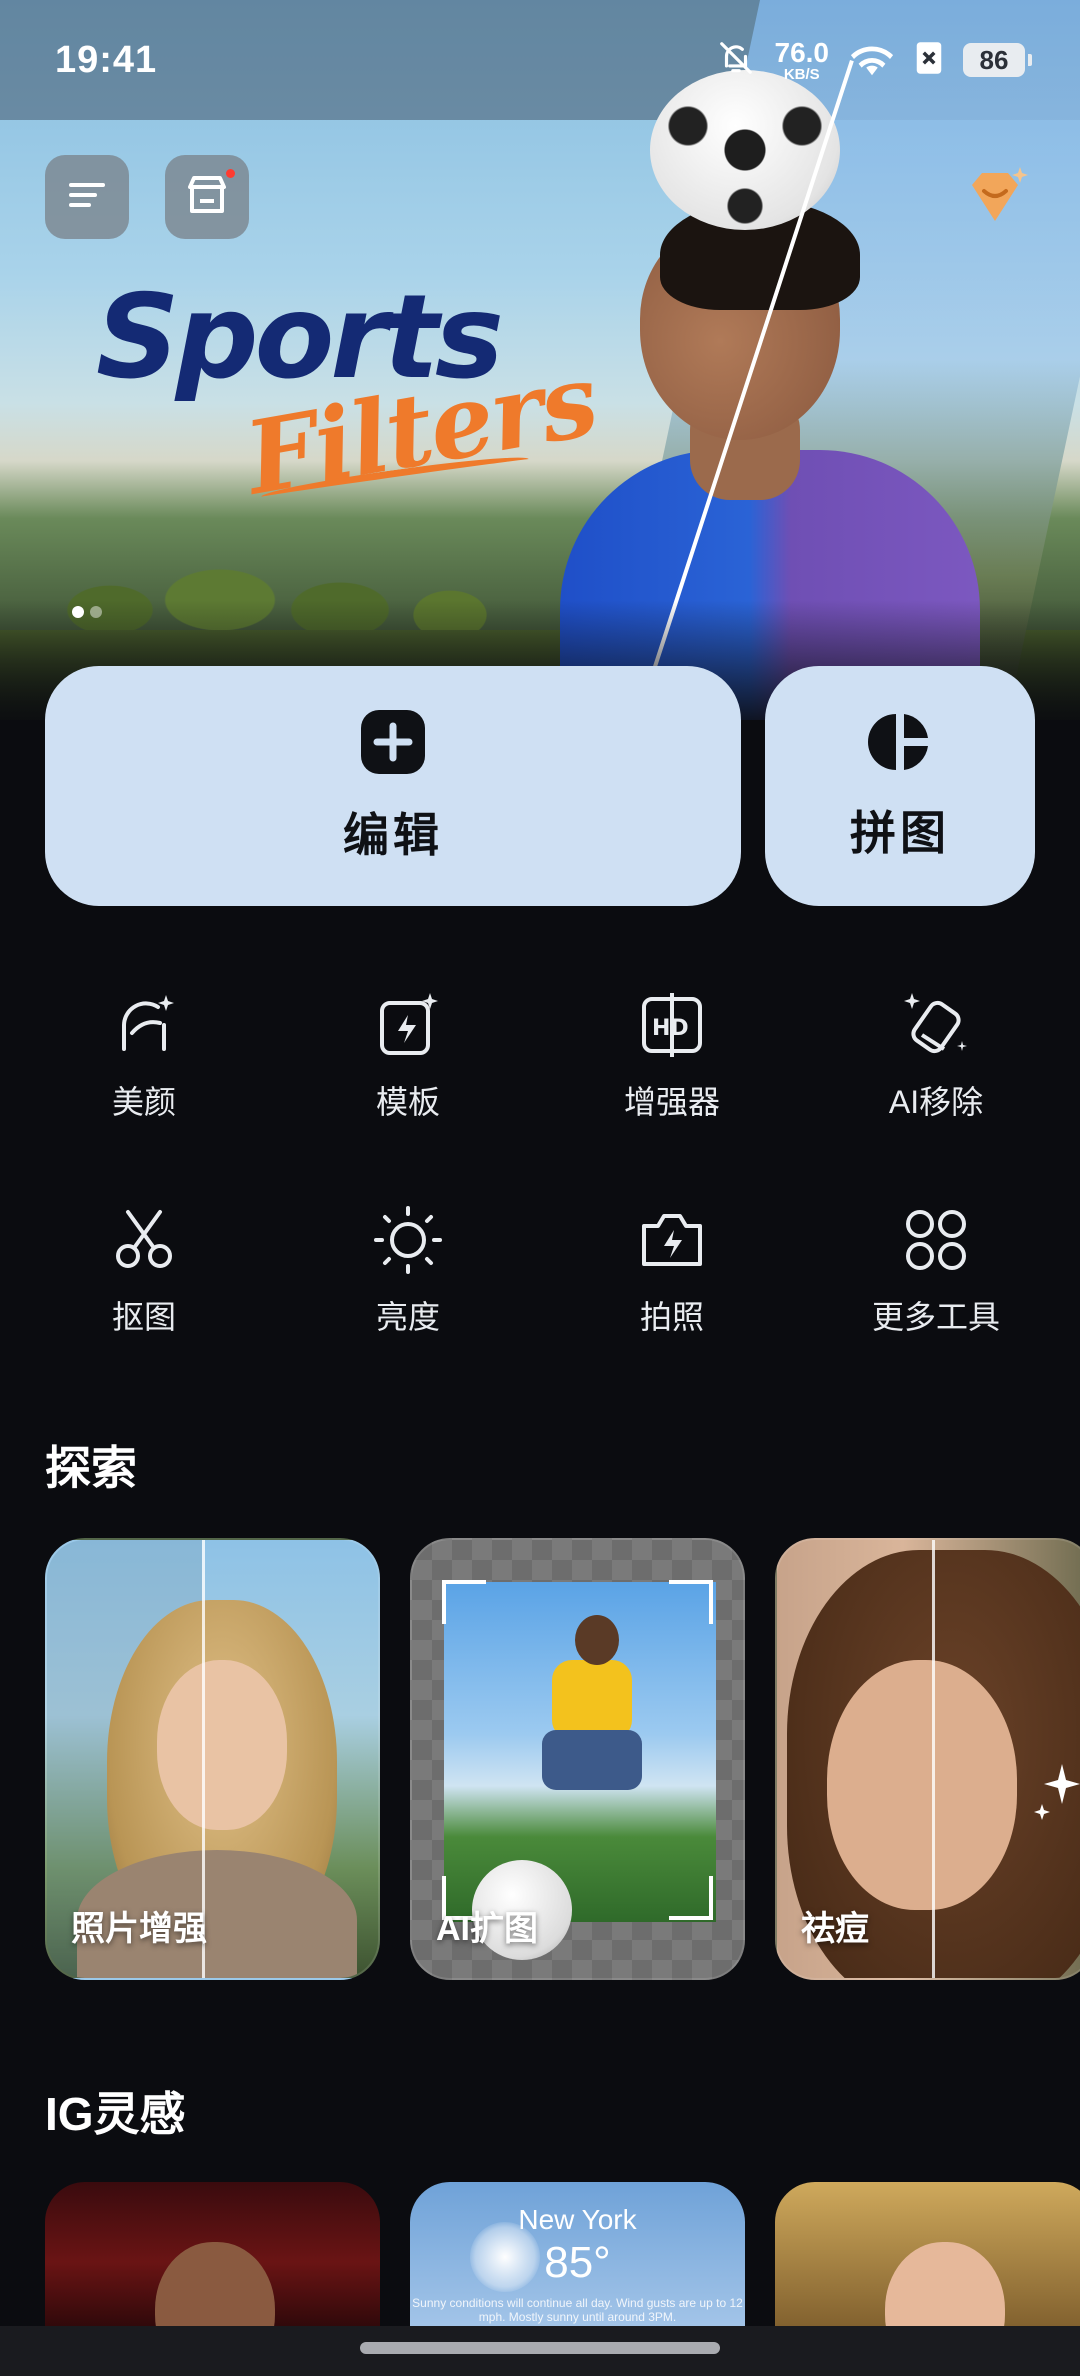 This screenshot has width=1080, height=2376. Describe the element at coordinates (505, 2257) in the screenshot. I see `sun-glow` at that location.